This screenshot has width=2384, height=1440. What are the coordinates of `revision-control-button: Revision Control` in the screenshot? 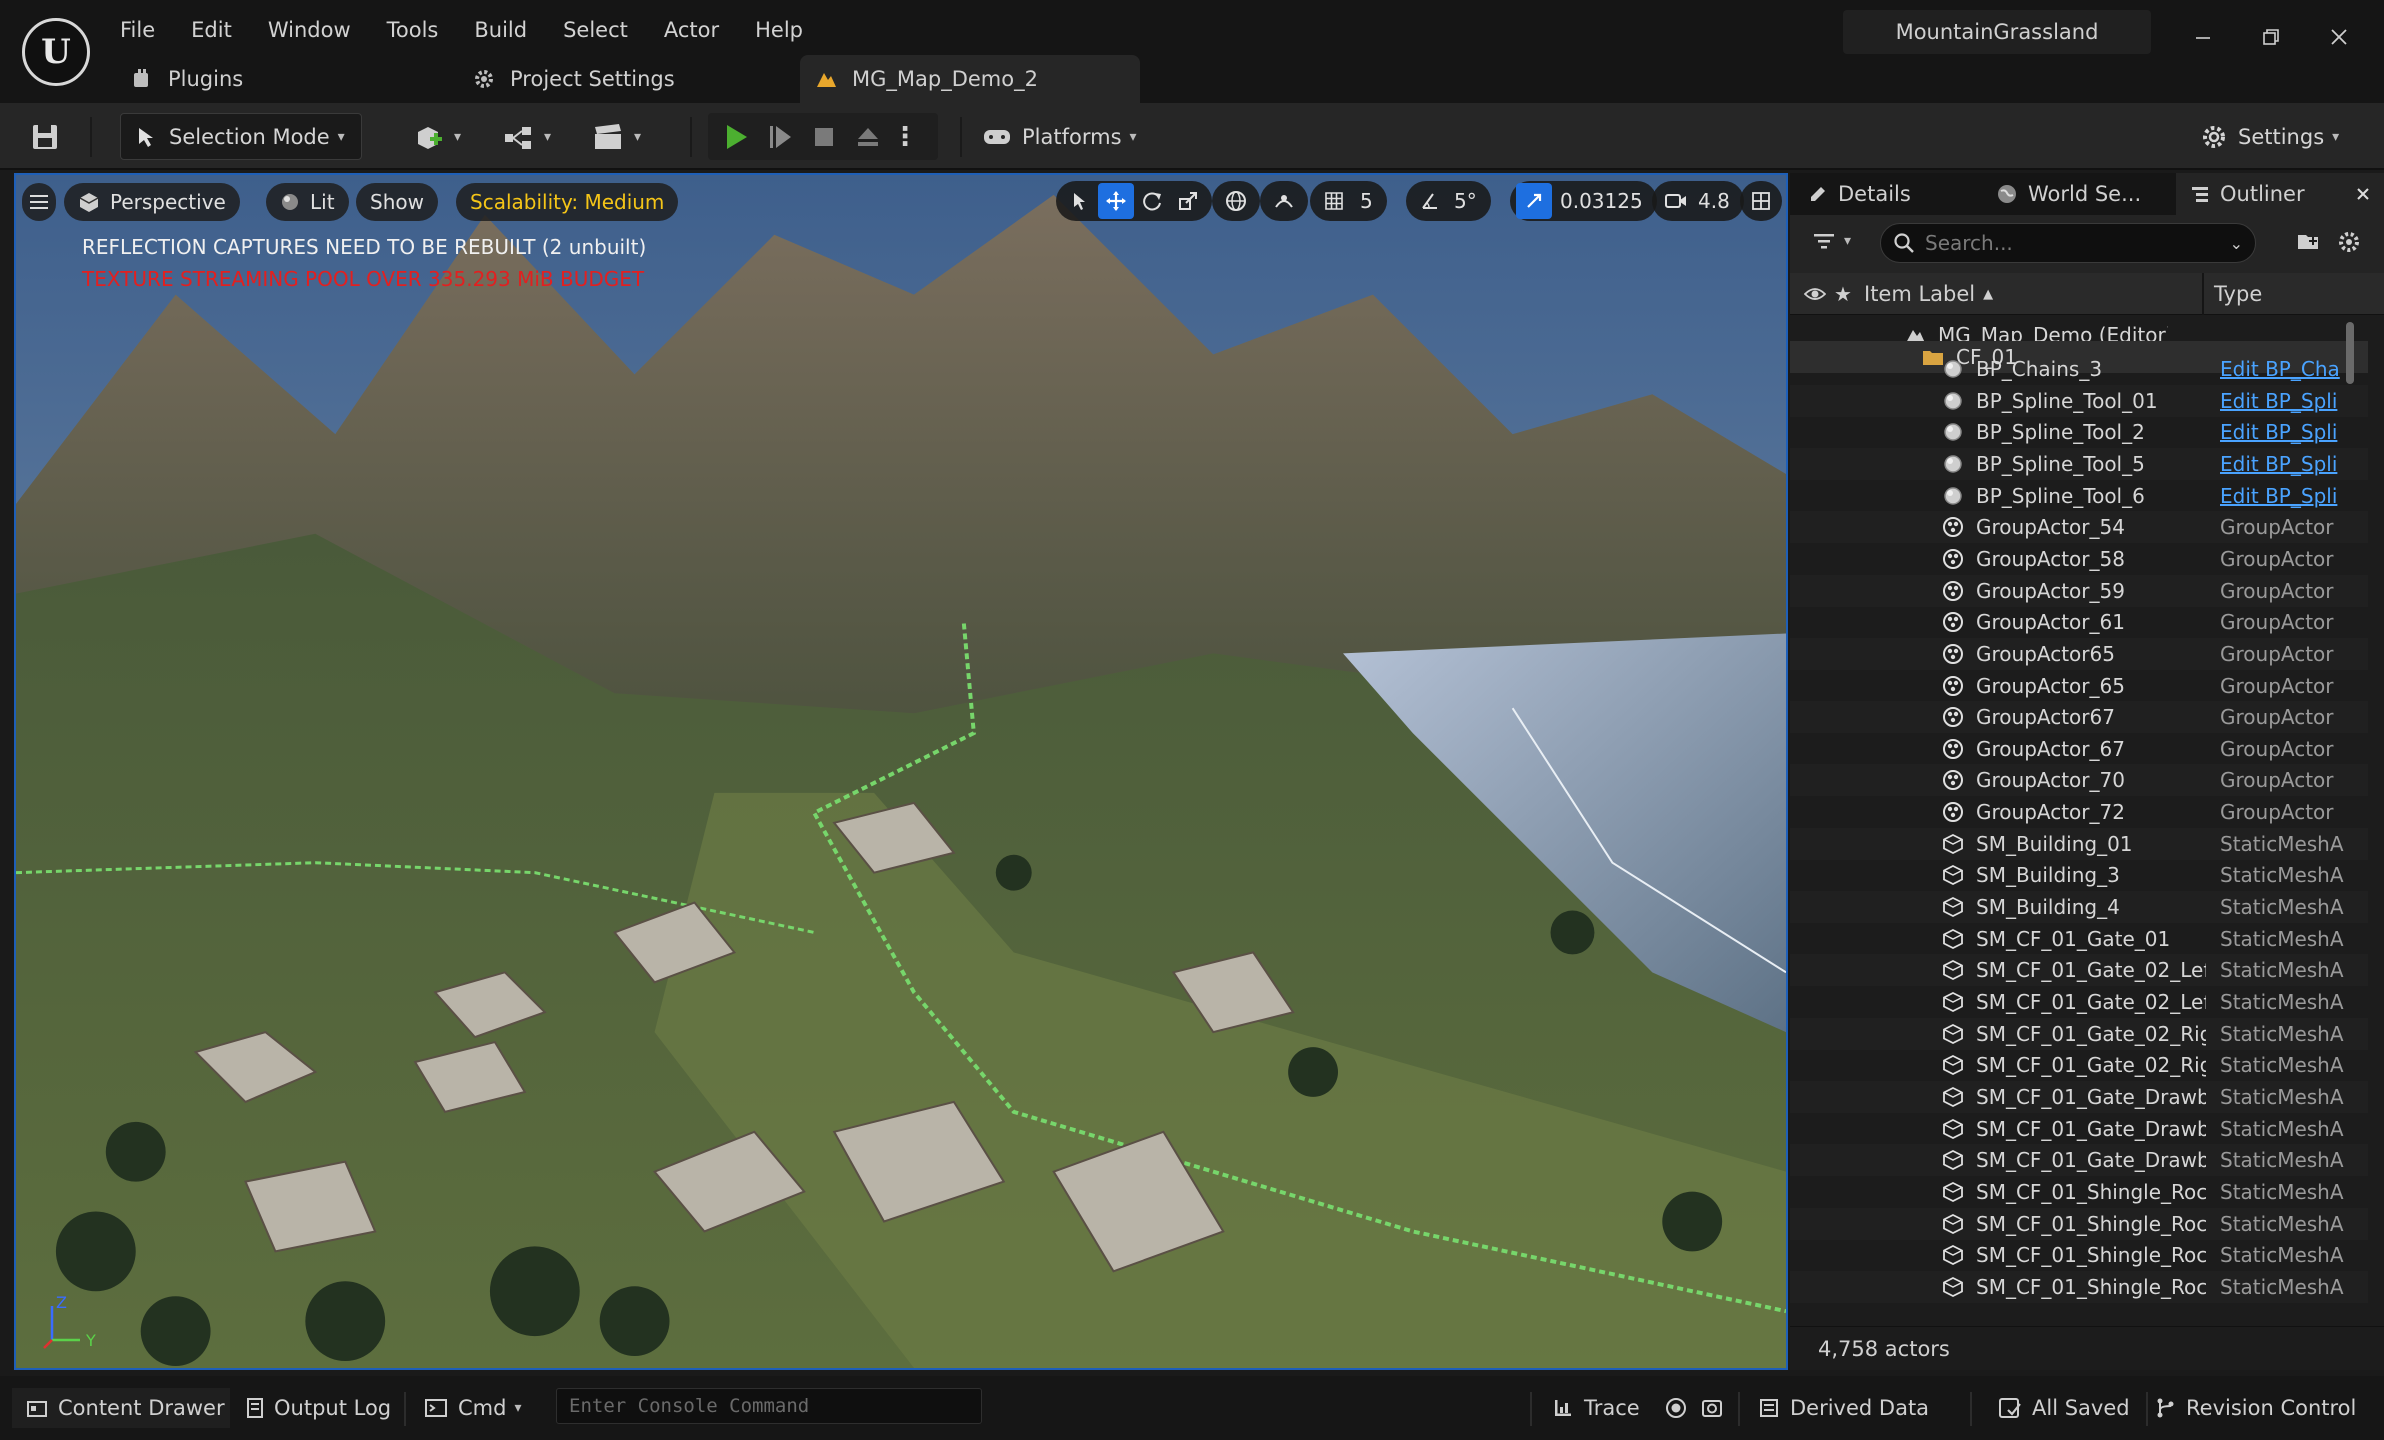 It's located at (2255, 1408).